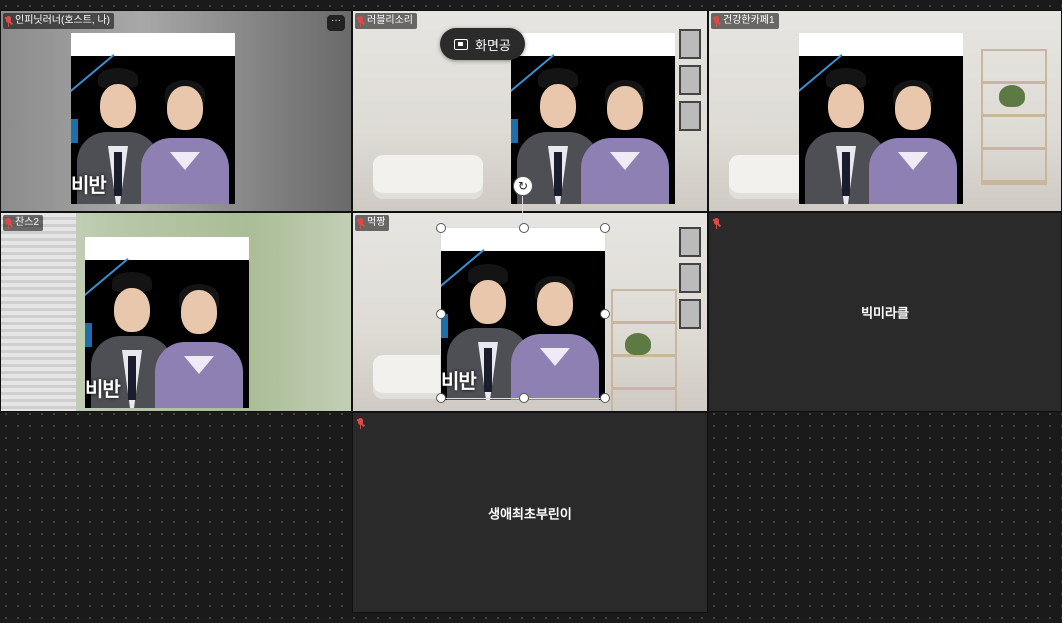 The width and height of the screenshot is (1062, 623). Describe the element at coordinates (605, 314) in the screenshot. I see `resize-handle-right` at that location.